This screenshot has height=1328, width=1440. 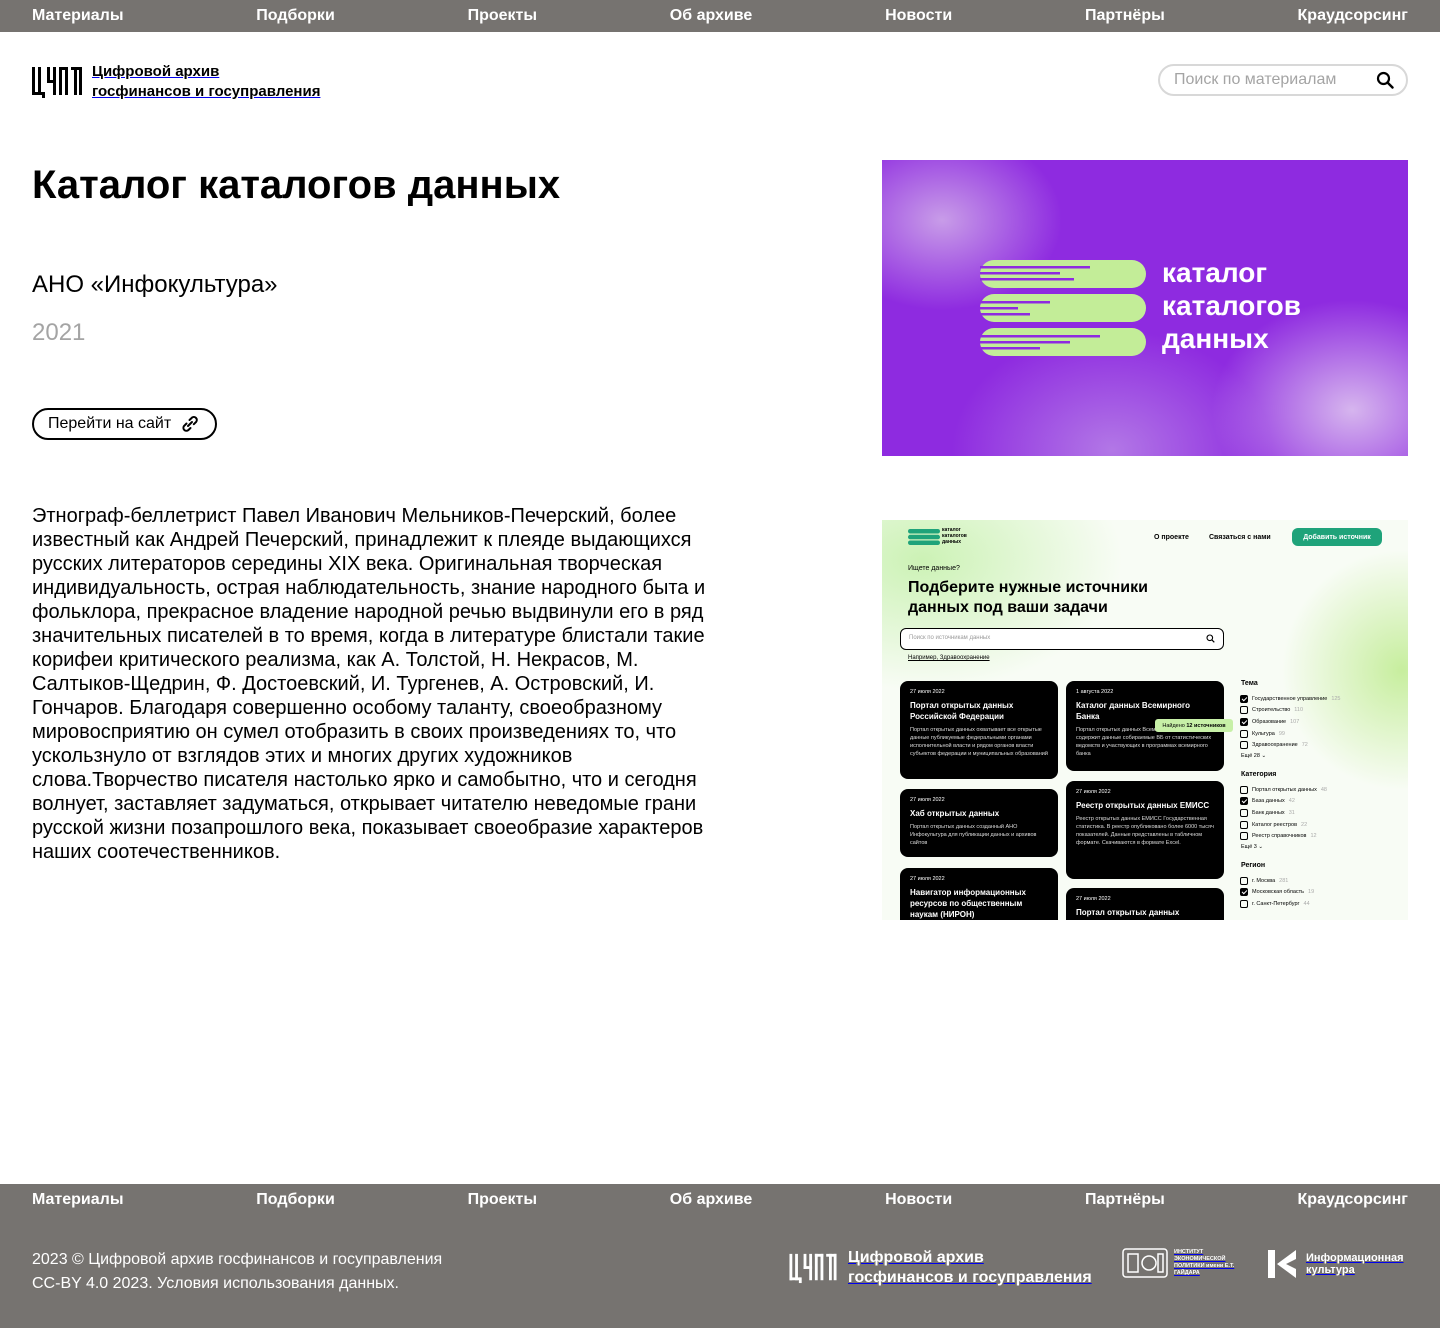 I want to click on card-title: Портал открытых данных, so click(x=1128, y=912).